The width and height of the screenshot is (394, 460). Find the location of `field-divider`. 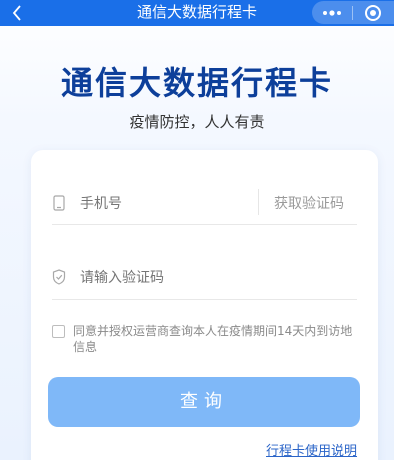

field-divider is located at coordinates (258, 202).